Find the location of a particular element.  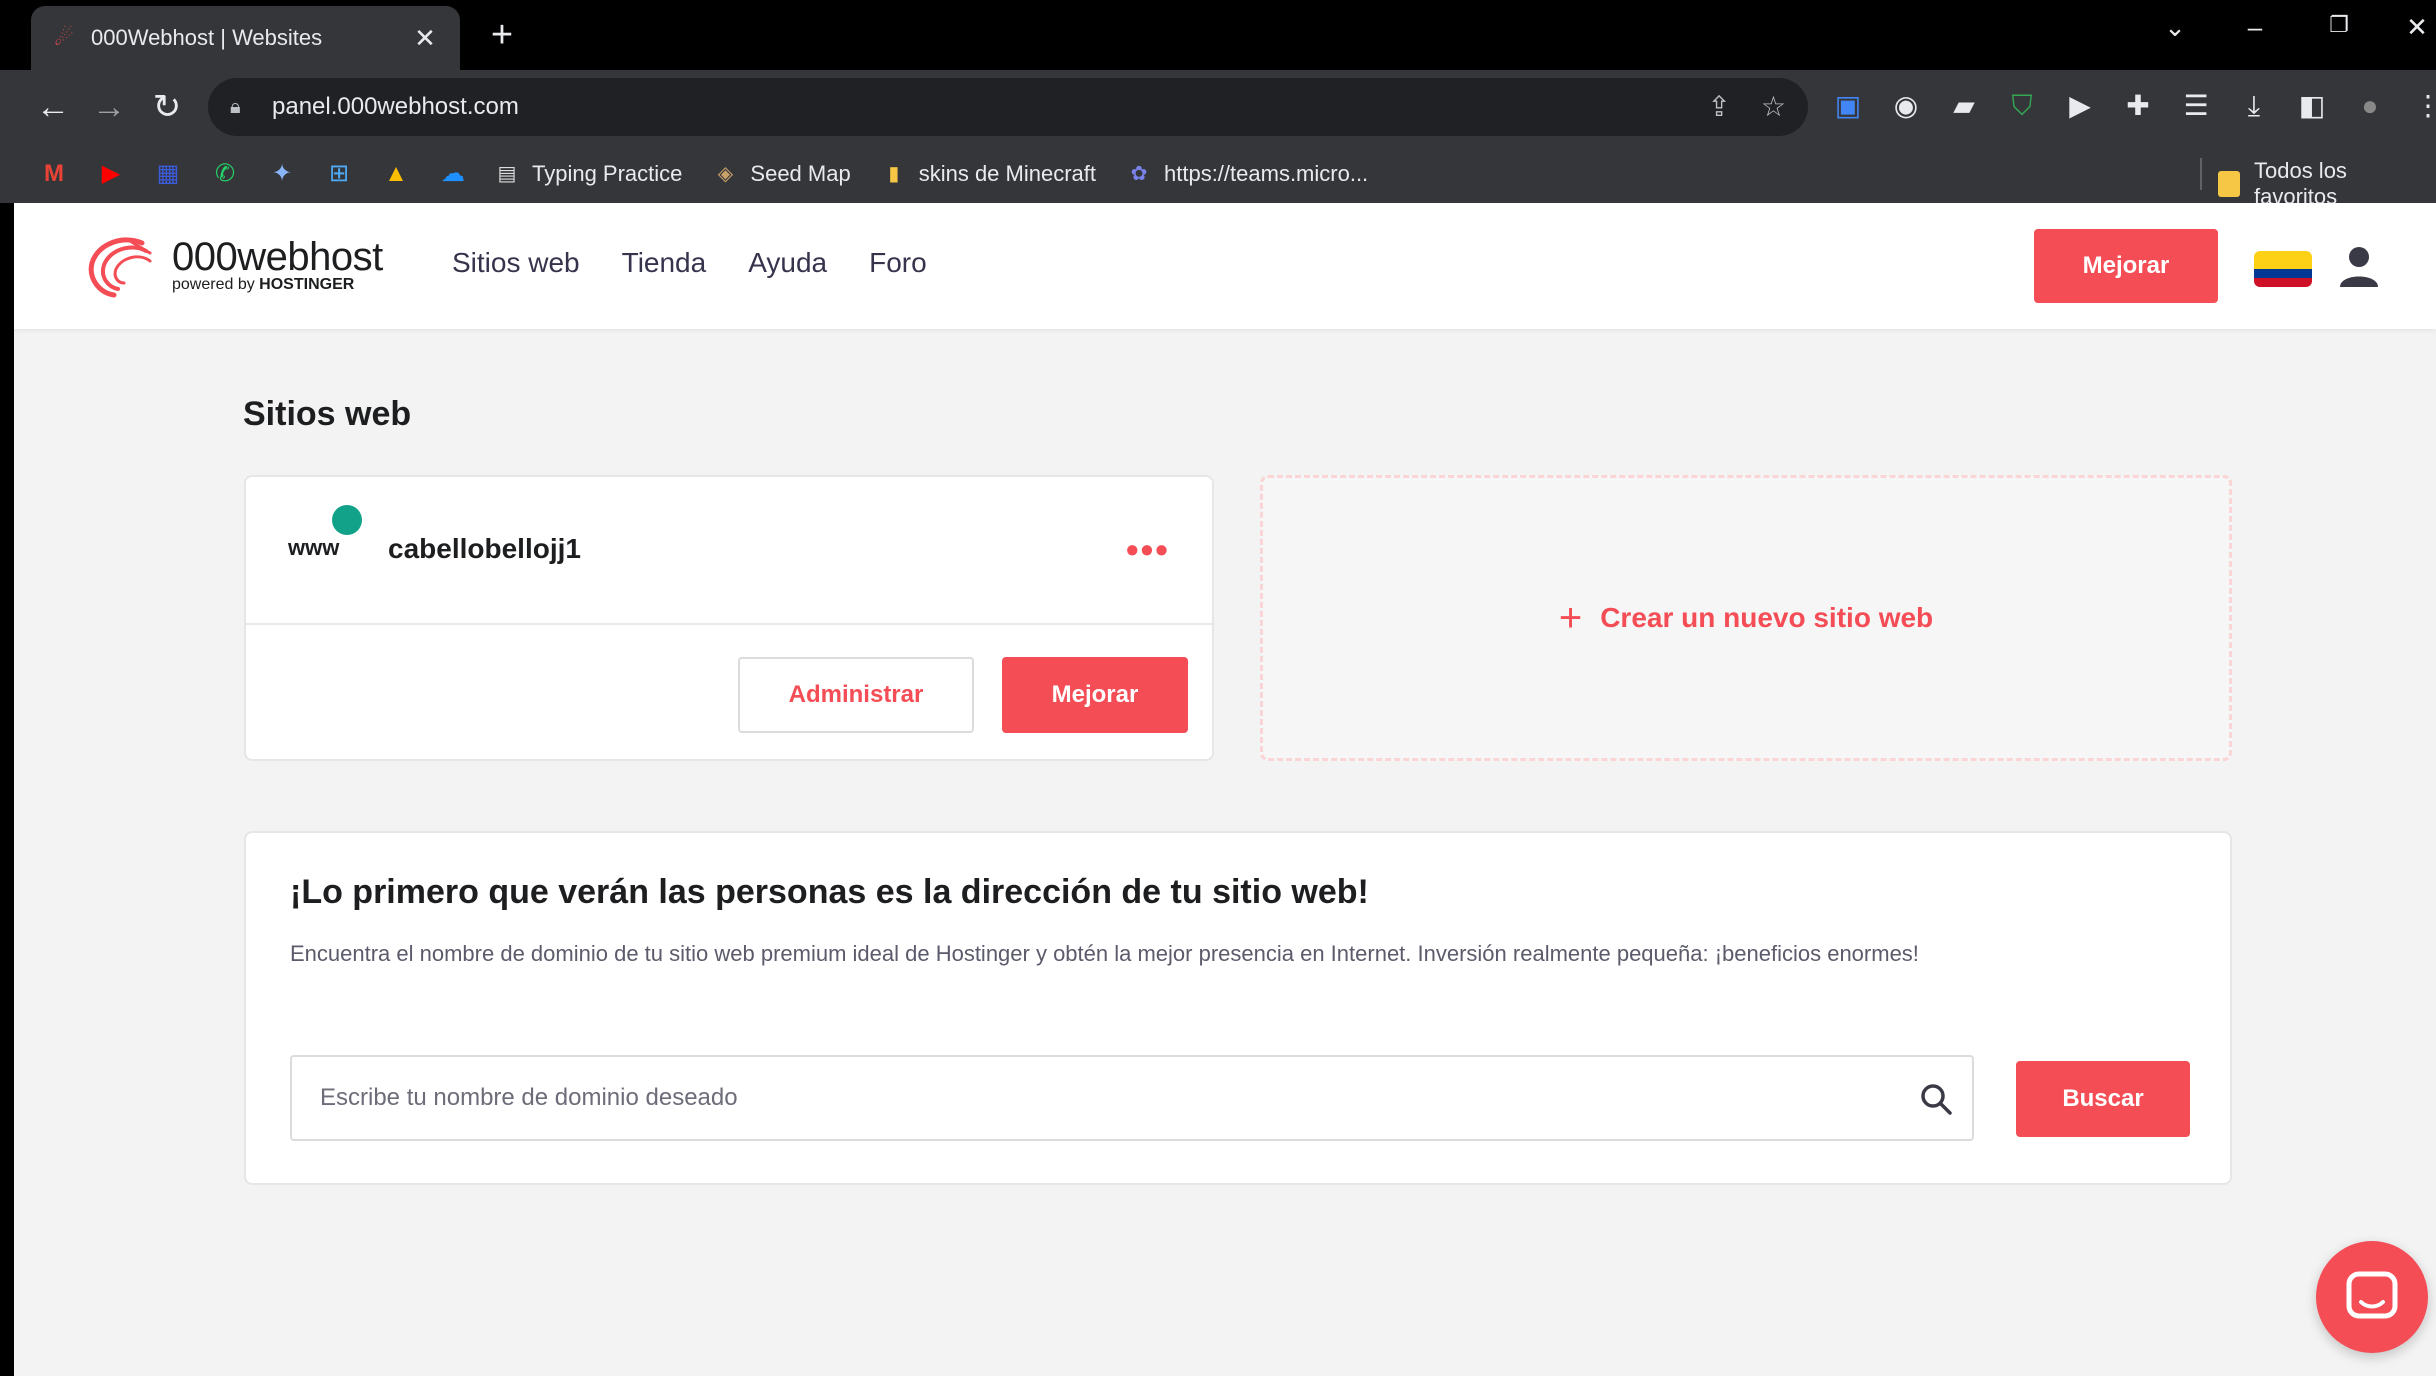

chat-support-button is located at coordinates (2372, 1297).